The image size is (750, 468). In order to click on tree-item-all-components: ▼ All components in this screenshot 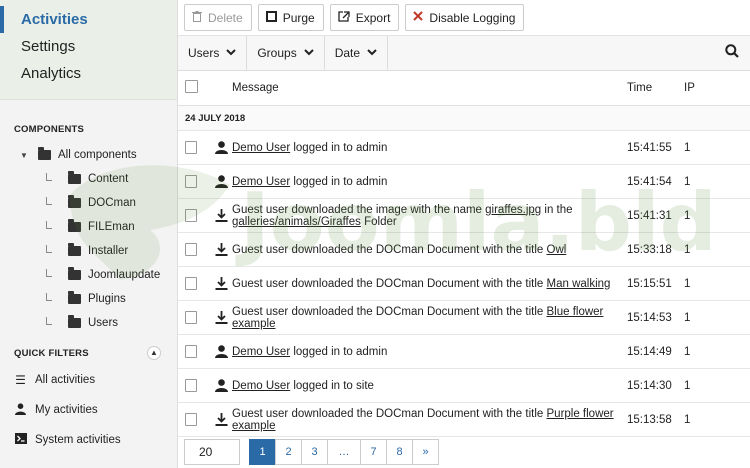, I will do `click(88, 155)`.